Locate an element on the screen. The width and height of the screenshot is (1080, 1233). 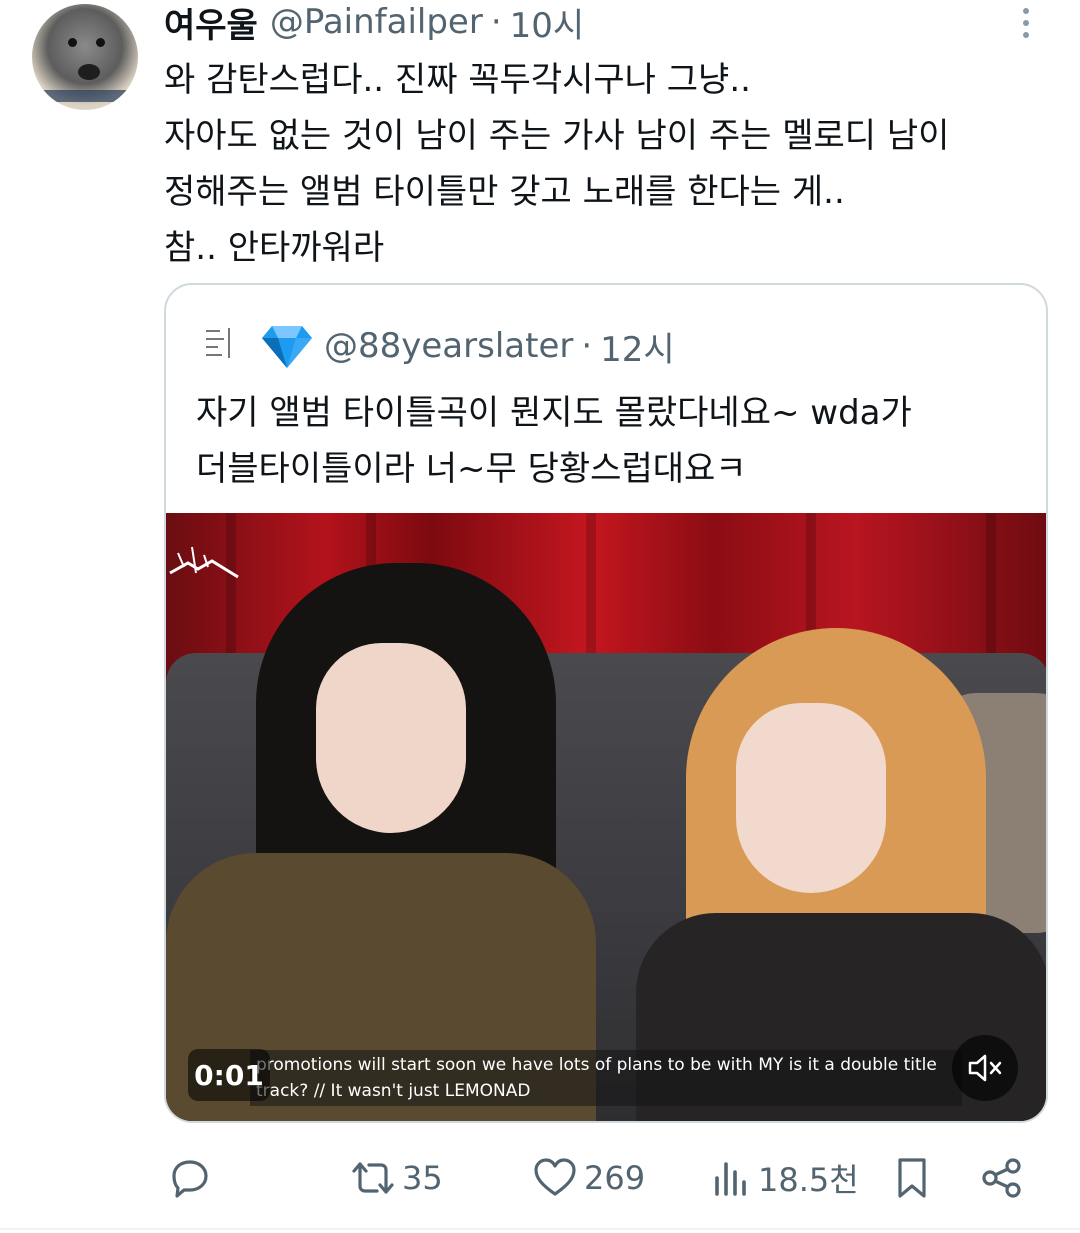
reply-button is located at coordinates (190, 1178).